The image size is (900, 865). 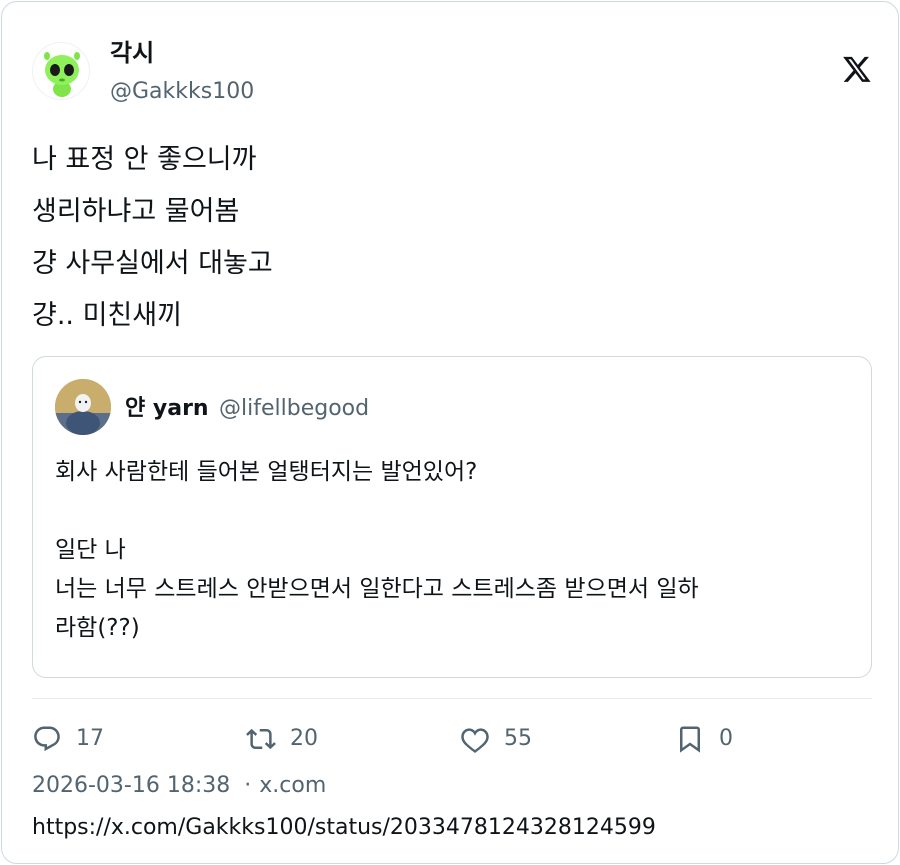 What do you see at coordinates (282, 739) in the screenshot?
I see `retweet-button: 20` at bounding box center [282, 739].